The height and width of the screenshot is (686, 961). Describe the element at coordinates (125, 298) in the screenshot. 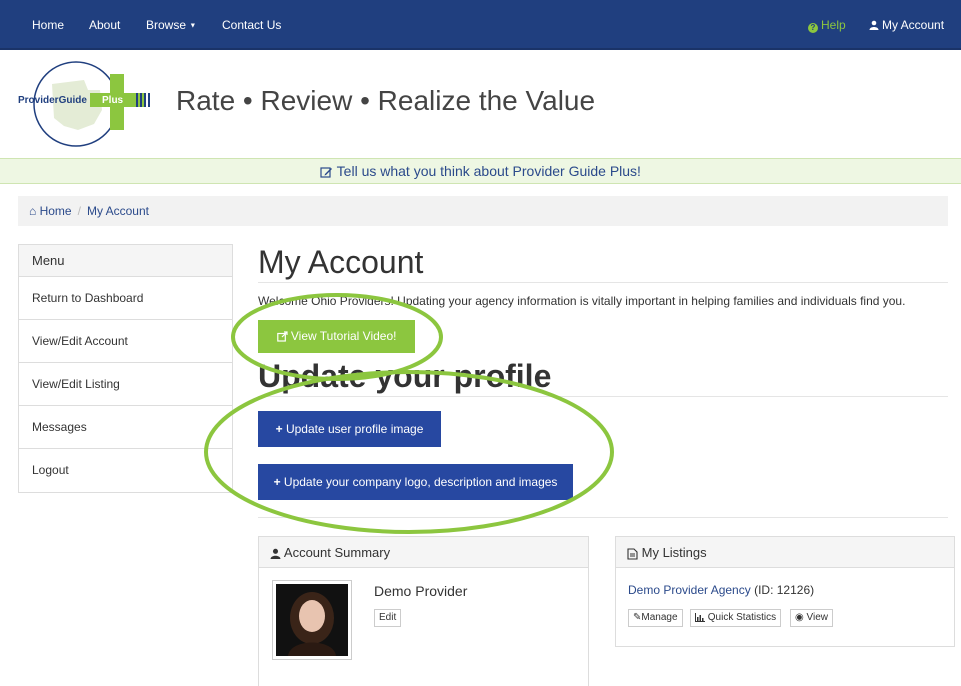

I see `sidebar-item-return-to-dashboard: Return to Dashboard` at that location.